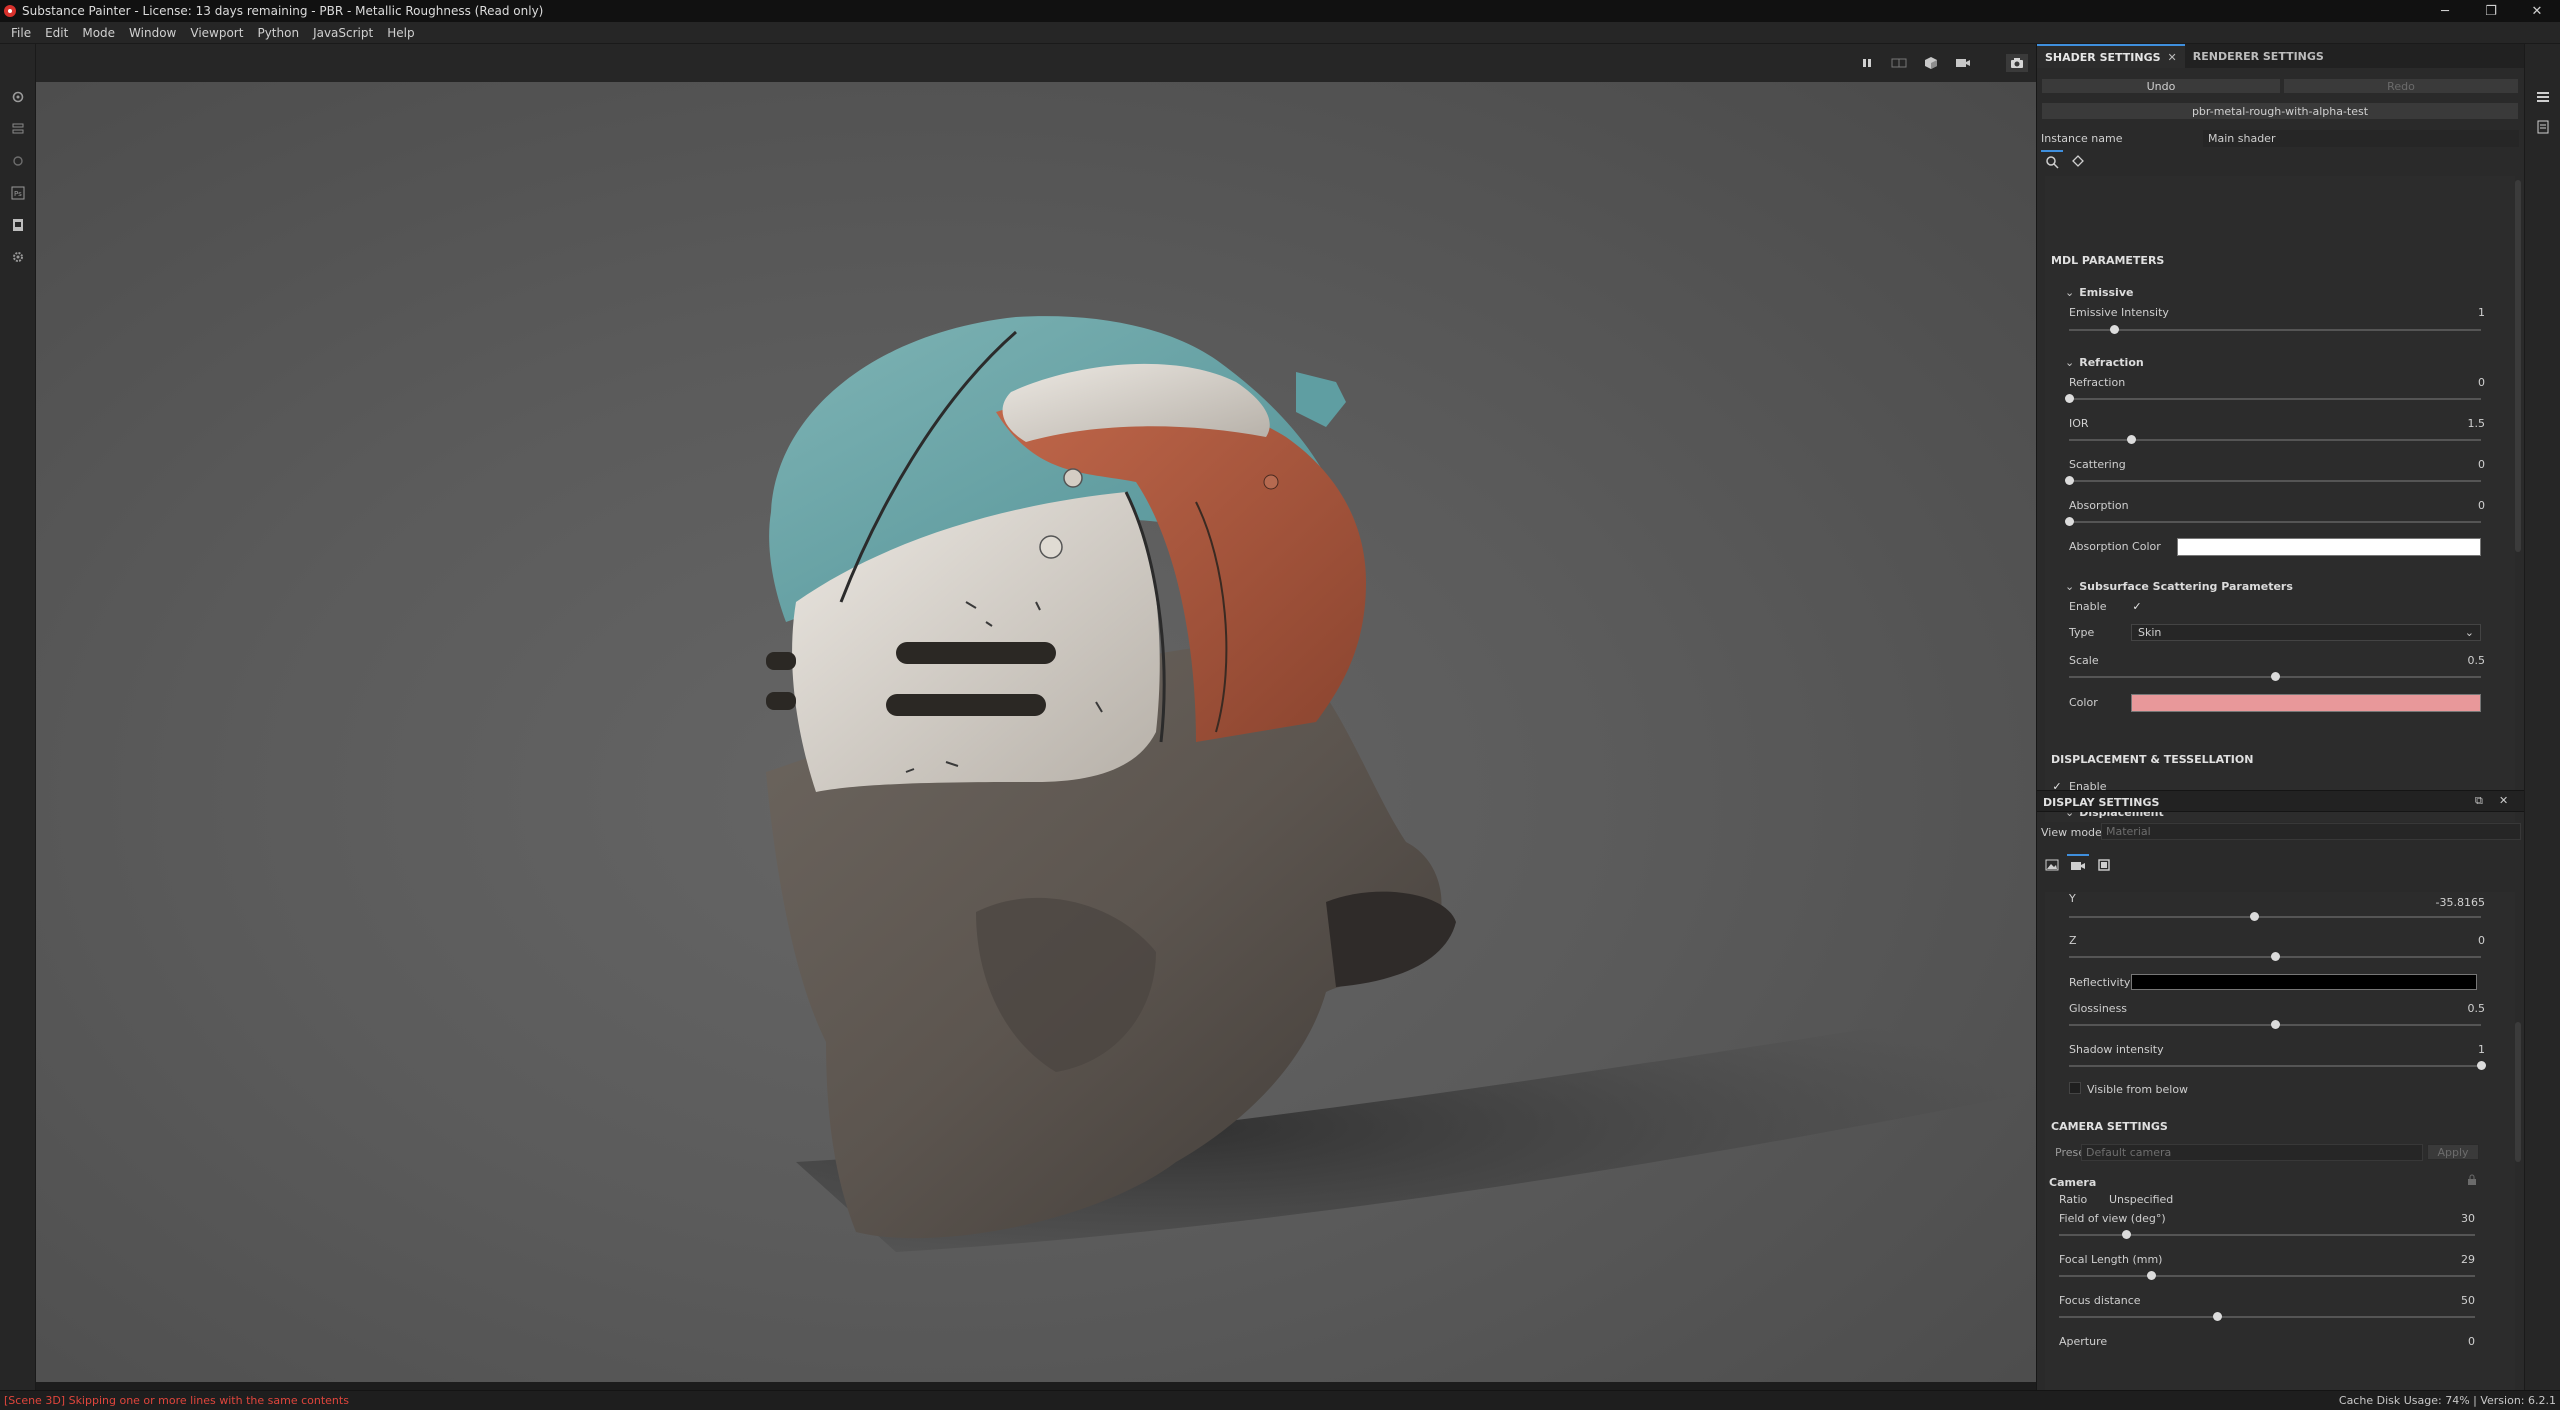  I want to click on menu-file: File, so click(21, 33).